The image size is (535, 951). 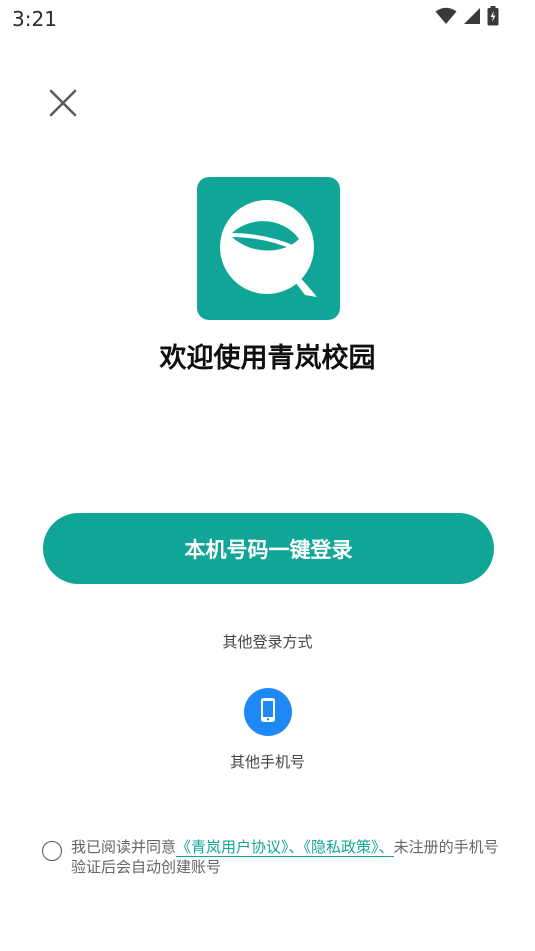 I want to click on app-logo, so click(x=268, y=248).